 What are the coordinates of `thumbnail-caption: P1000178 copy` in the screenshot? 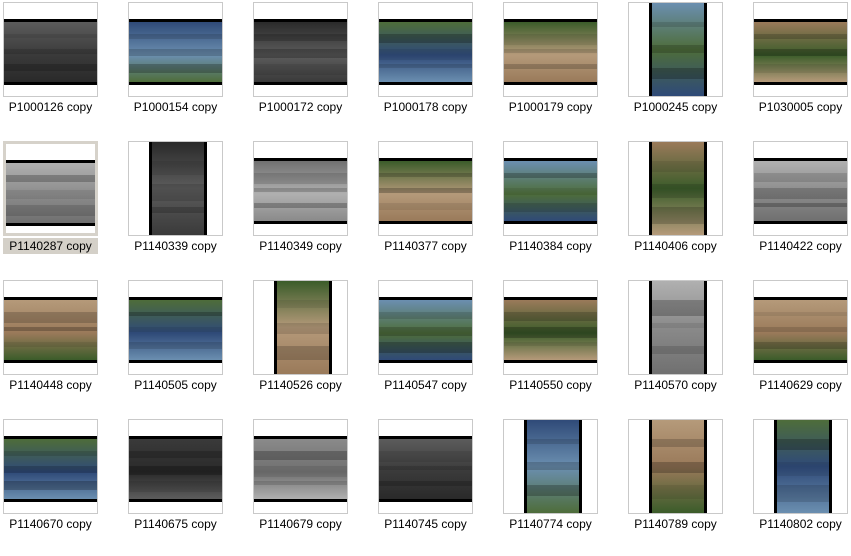 It's located at (425, 107).